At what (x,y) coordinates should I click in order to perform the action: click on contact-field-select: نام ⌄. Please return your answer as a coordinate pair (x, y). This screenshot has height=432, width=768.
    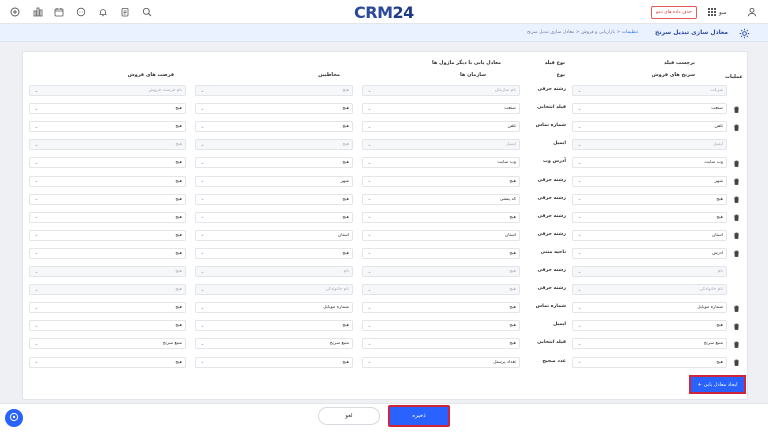
    Looking at the image, I should click on (274, 271).